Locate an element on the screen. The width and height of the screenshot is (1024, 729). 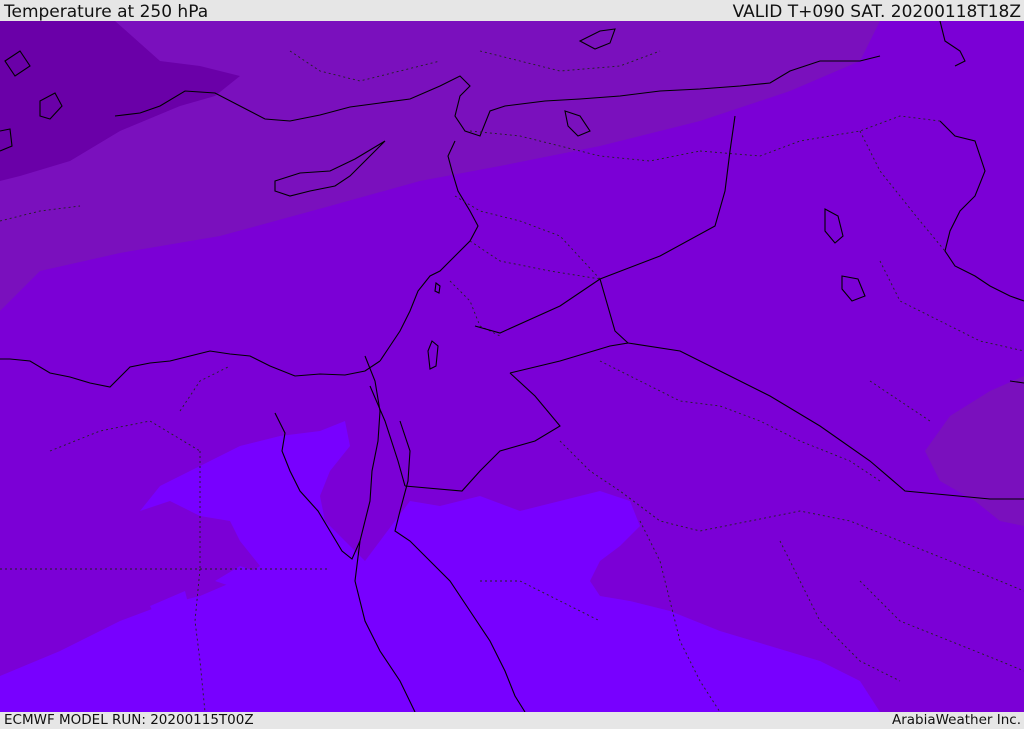
valid-time-label: VALID T+090 SAT. 20200118T18Z is located at coordinates (876, 12).